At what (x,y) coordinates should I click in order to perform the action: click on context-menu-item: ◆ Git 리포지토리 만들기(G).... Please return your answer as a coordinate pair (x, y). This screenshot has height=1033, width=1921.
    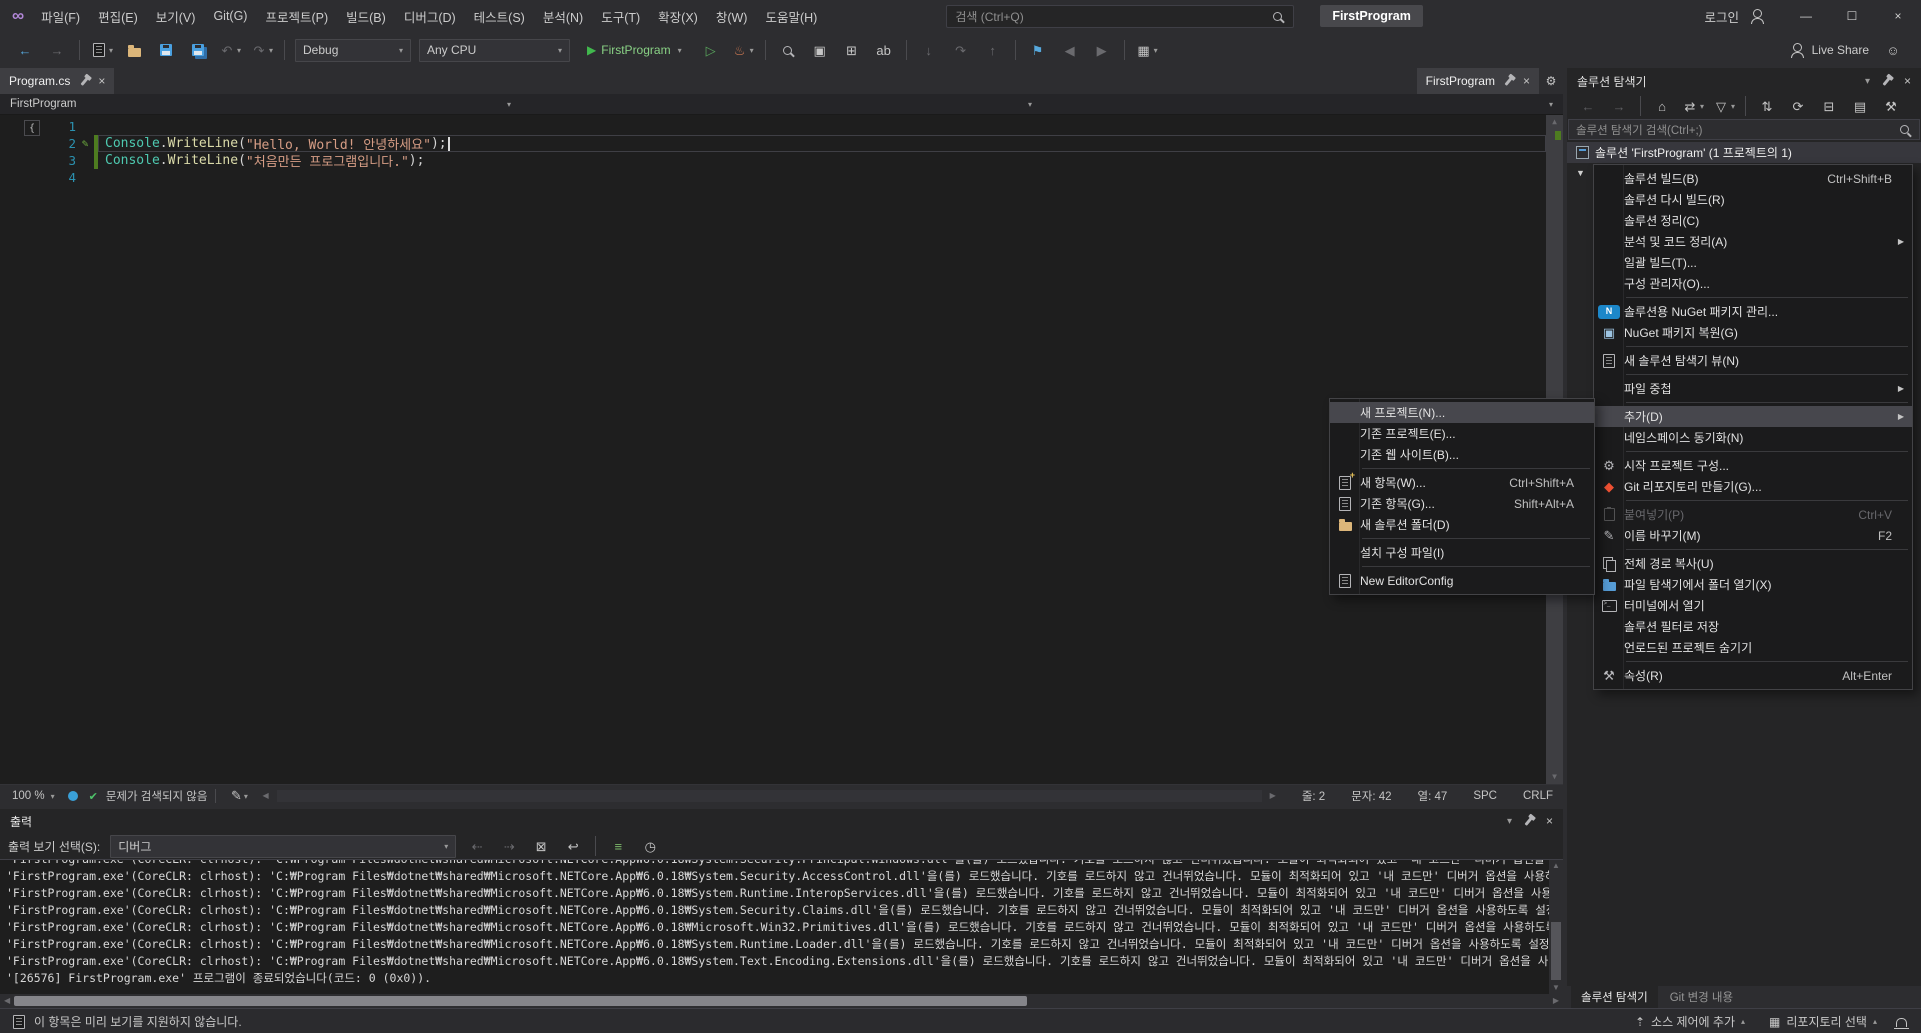
    Looking at the image, I should click on (1753, 486).